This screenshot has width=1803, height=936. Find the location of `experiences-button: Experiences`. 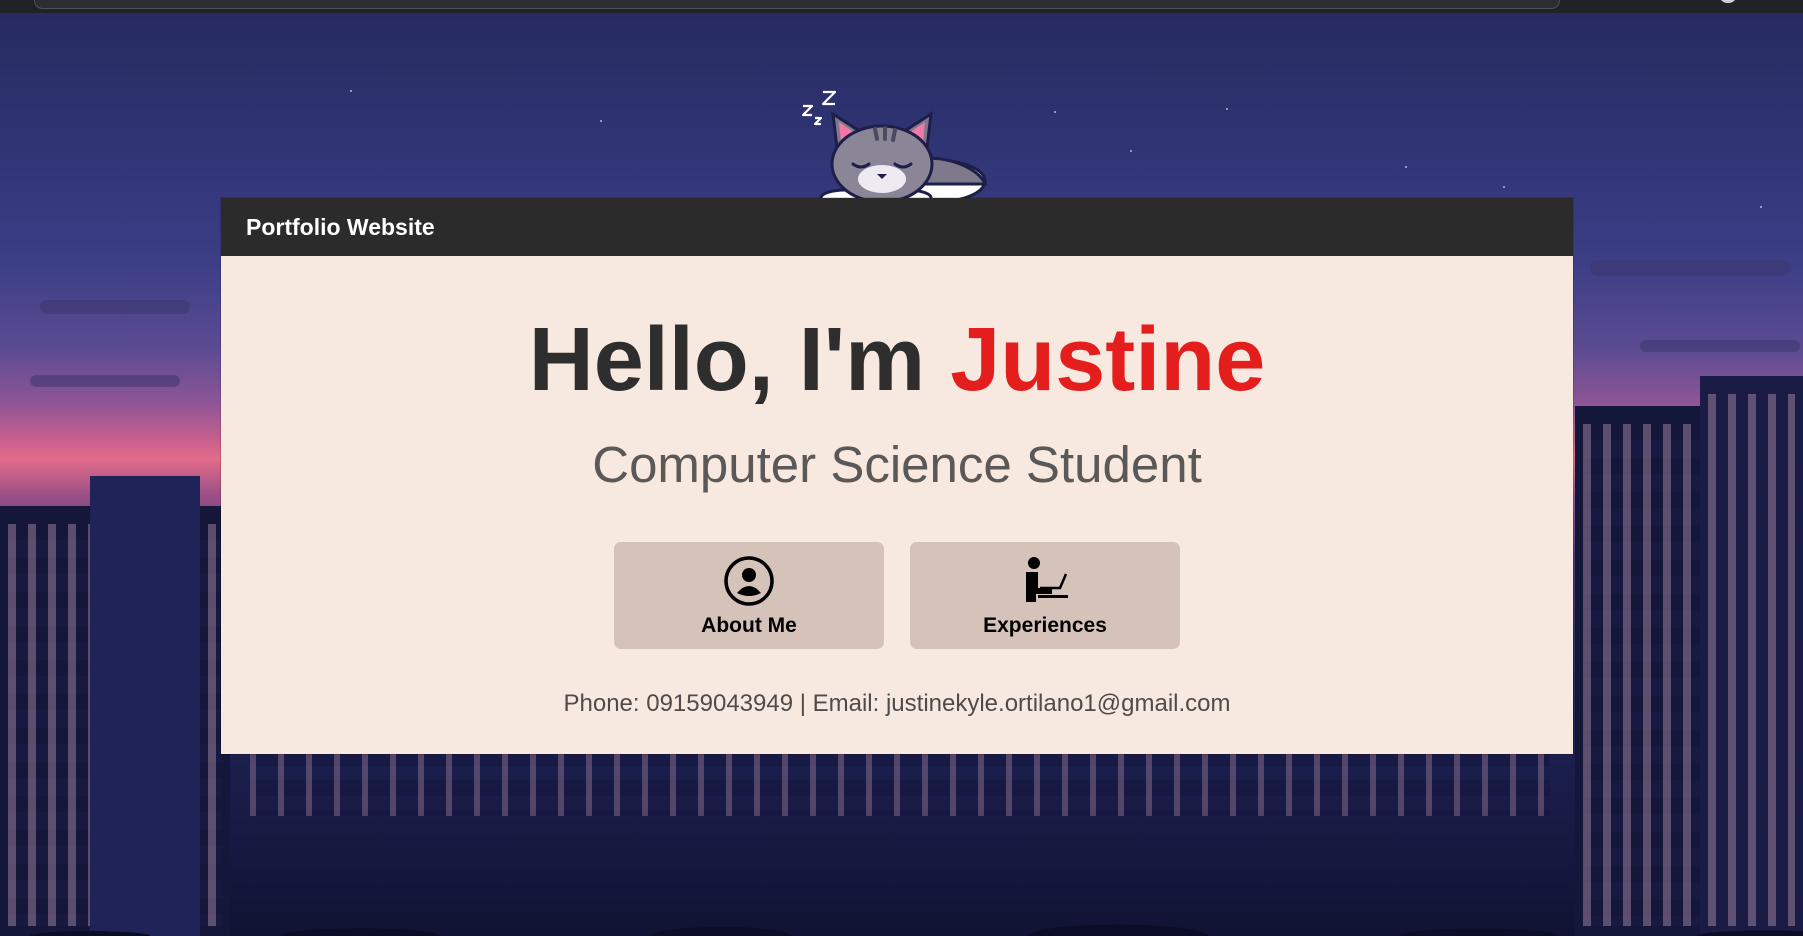

experiences-button: Experiences is located at coordinates (1045, 595).